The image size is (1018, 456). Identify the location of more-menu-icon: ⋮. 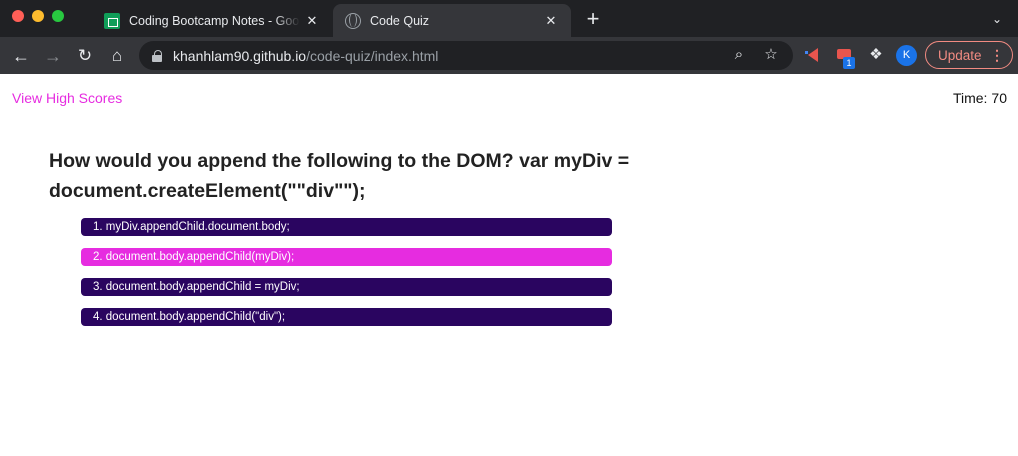
(997, 55).